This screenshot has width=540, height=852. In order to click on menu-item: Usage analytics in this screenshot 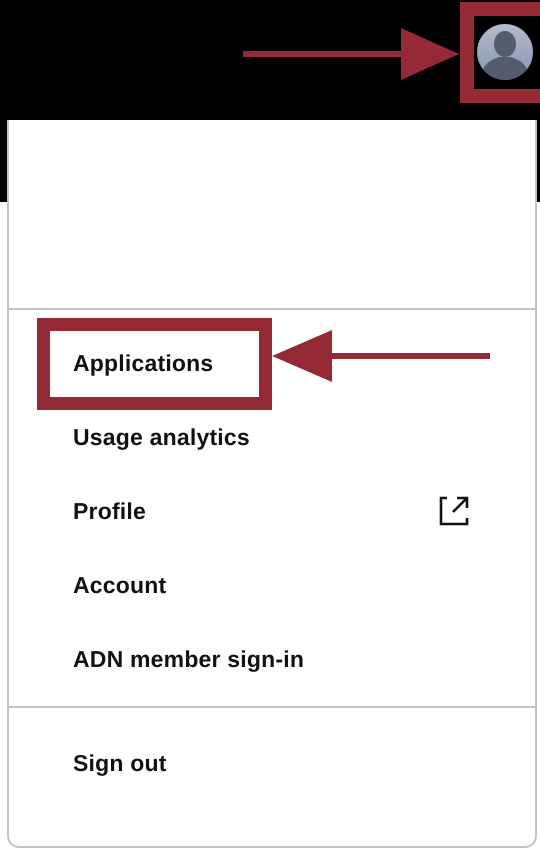, I will do `click(161, 437)`.